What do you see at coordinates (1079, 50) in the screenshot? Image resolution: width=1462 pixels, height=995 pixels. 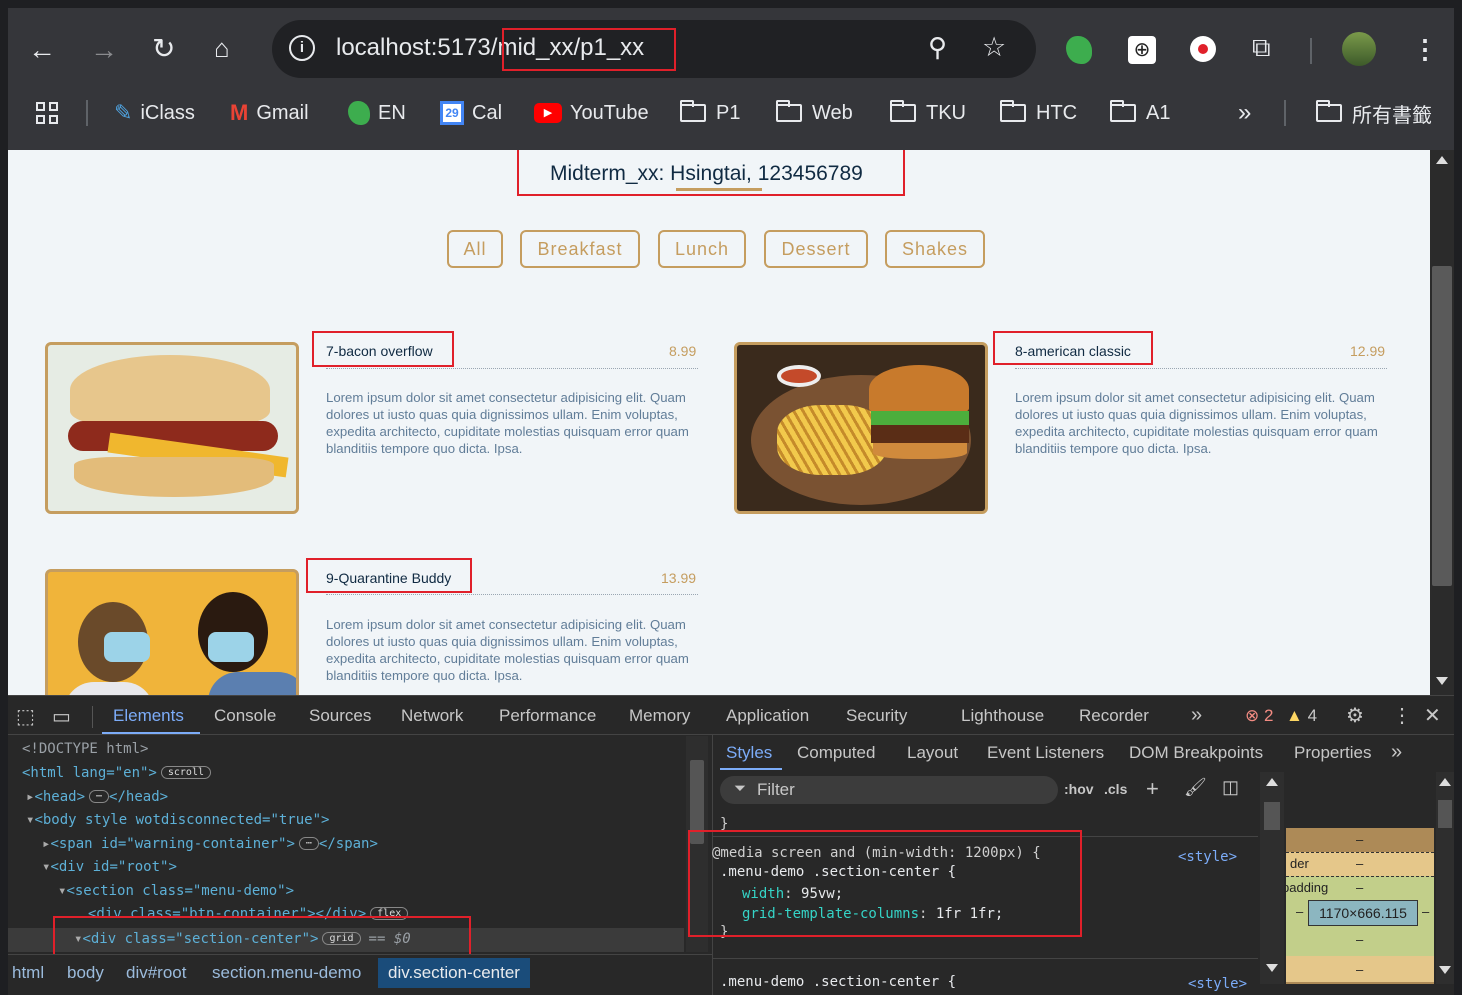 I see `evernote-extension-icon` at bounding box center [1079, 50].